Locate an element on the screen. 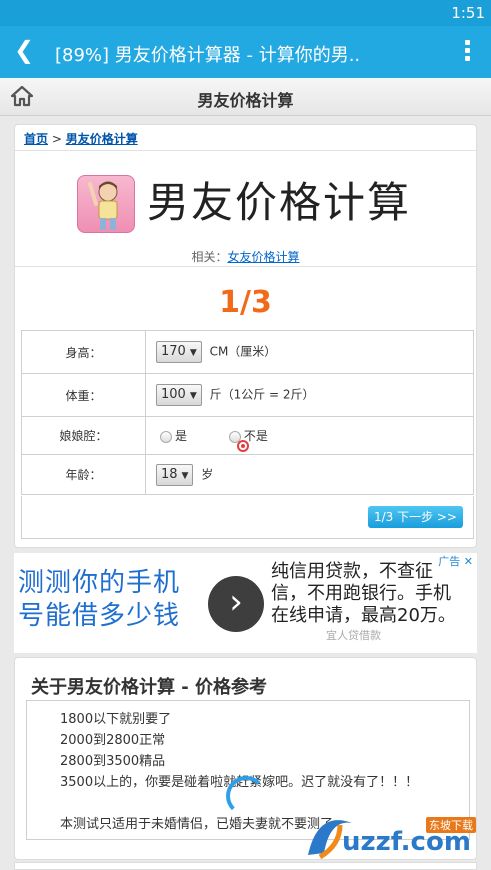 This screenshot has width=491, height=870. age-unit: 岁 is located at coordinates (207, 474).